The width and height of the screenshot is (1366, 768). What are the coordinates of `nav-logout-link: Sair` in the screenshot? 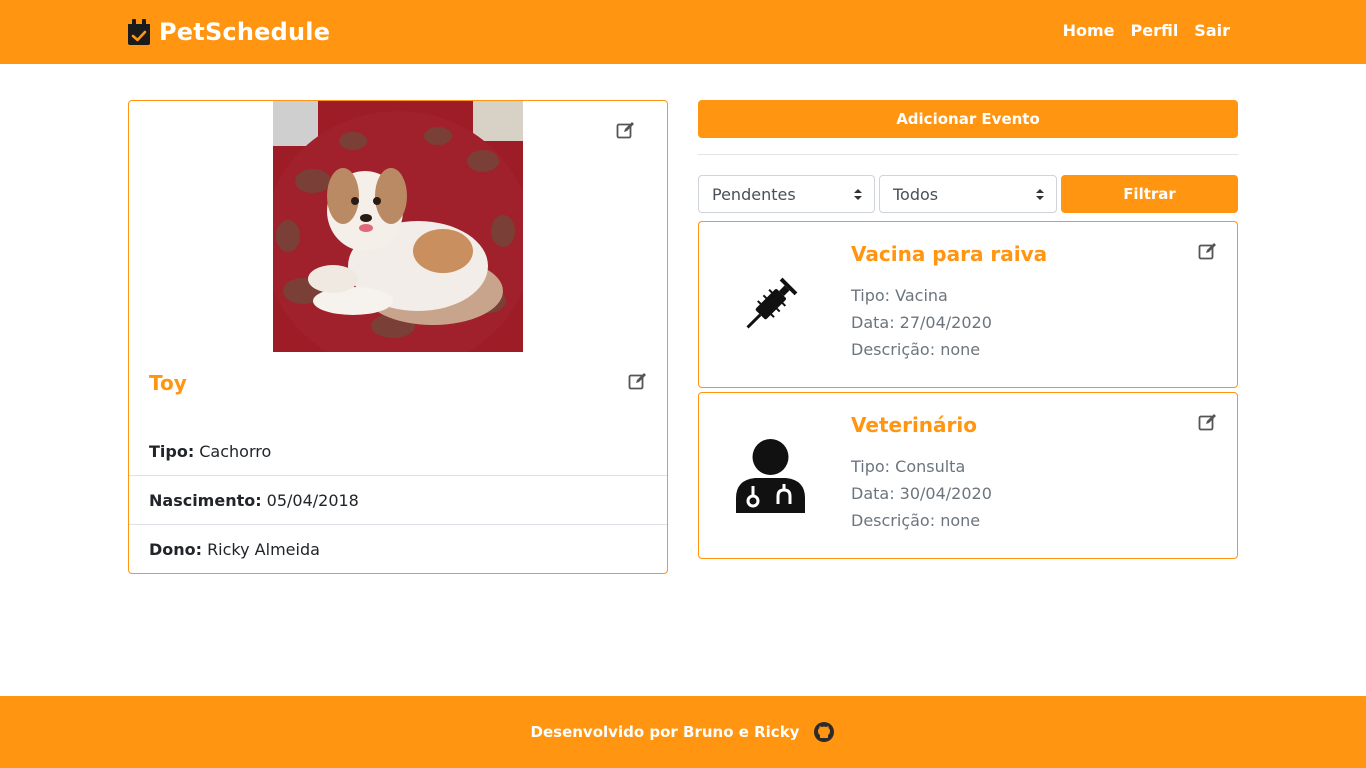 It's located at (1212, 30).